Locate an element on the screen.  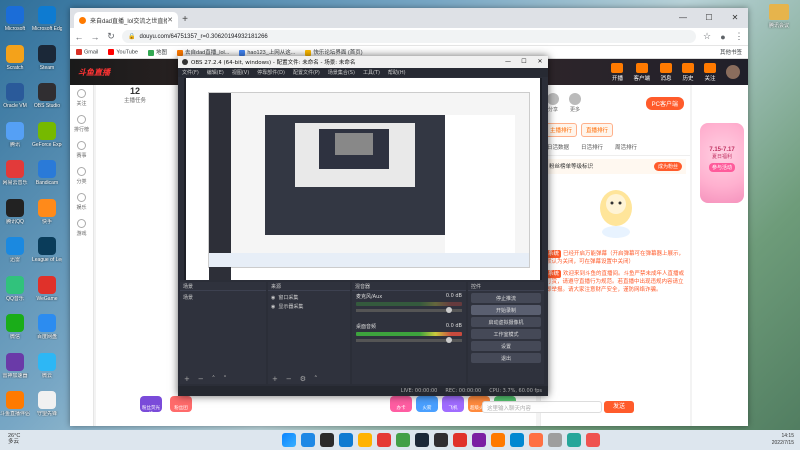
close-tab-icon: ✕ is located at coordinates (170, 20).